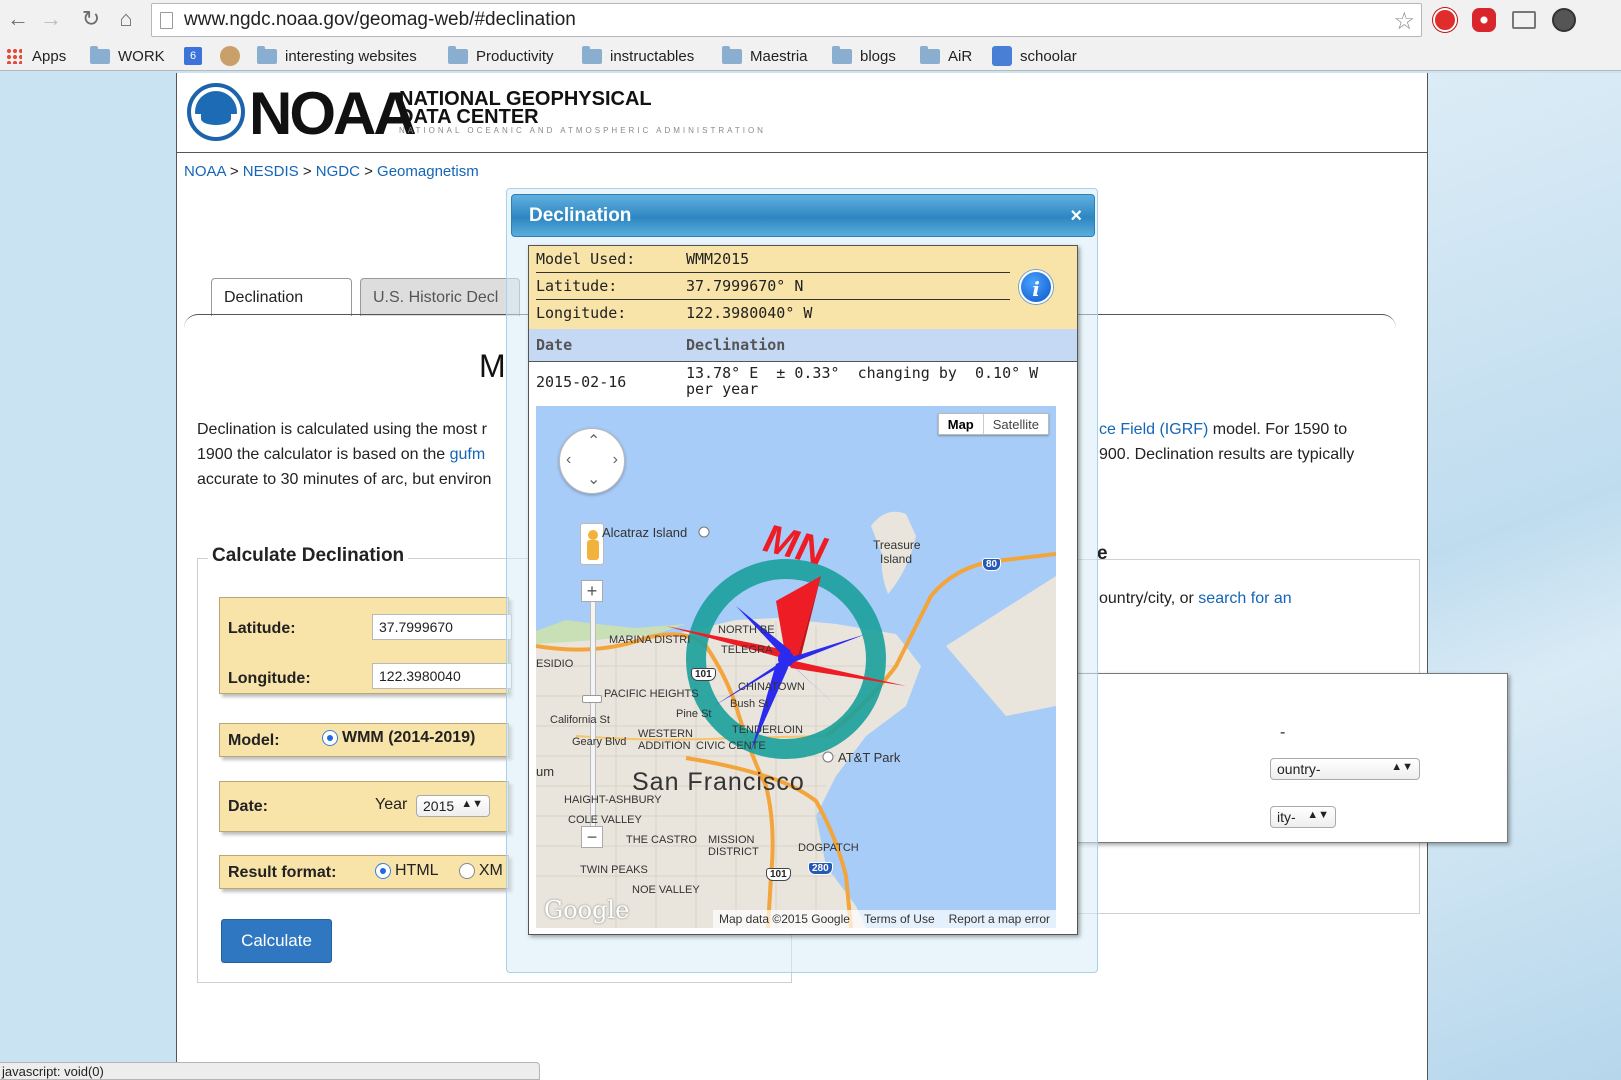 This screenshot has width=1621, height=1080. What do you see at coordinates (398, 738) in the screenshot?
I see `model-option: WMM (2014-2019)` at bounding box center [398, 738].